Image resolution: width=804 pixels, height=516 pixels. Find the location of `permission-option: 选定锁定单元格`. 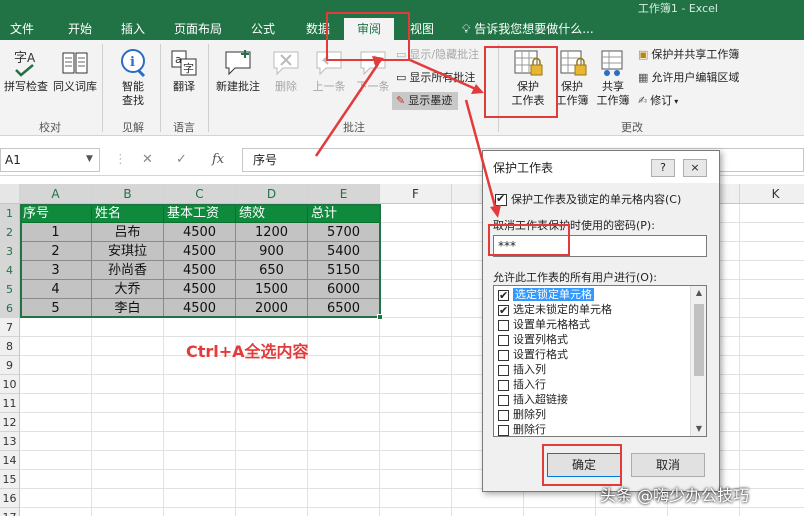

permission-option: 选定锁定单元格 is located at coordinates (591, 295).